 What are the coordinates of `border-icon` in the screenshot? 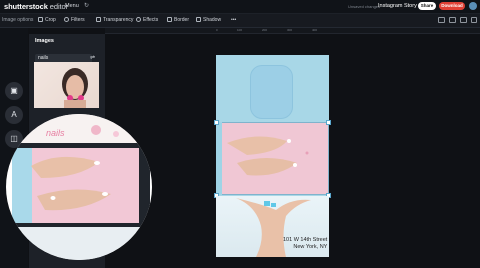 It's located at (169, 19).